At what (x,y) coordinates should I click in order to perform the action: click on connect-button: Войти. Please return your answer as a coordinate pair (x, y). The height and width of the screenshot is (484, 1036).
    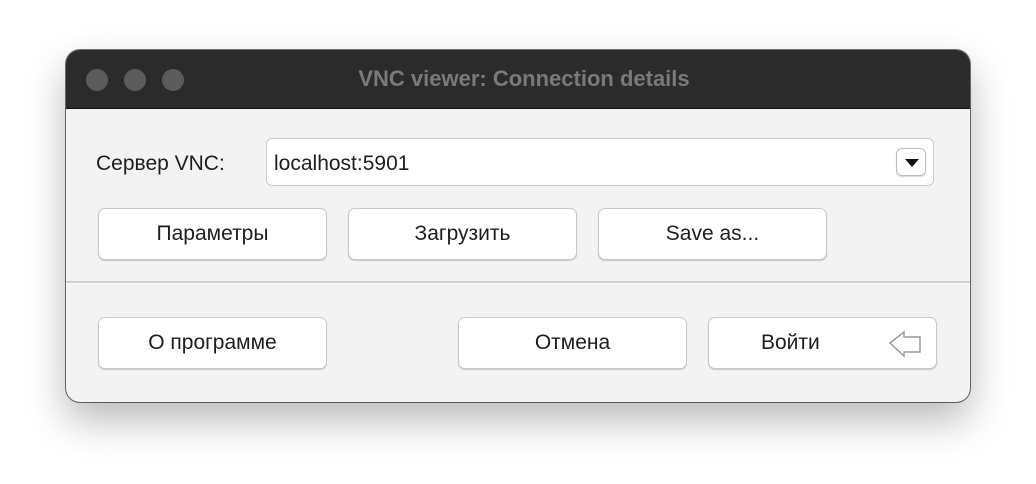
    Looking at the image, I should click on (822, 343).